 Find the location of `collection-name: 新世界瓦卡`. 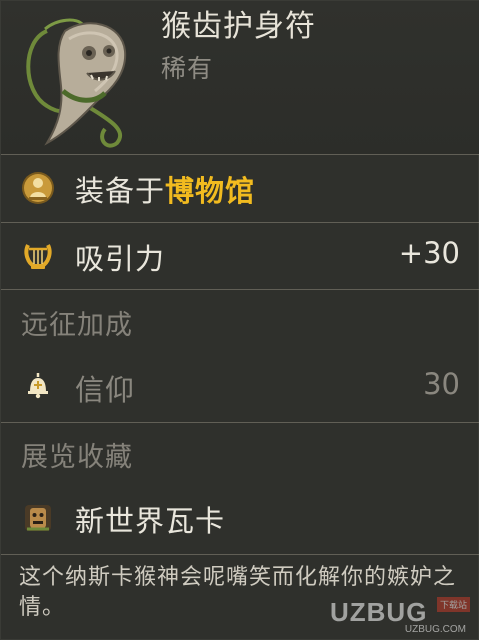

collection-name: 新世界瓦卡 is located at coordinates (150, 521).